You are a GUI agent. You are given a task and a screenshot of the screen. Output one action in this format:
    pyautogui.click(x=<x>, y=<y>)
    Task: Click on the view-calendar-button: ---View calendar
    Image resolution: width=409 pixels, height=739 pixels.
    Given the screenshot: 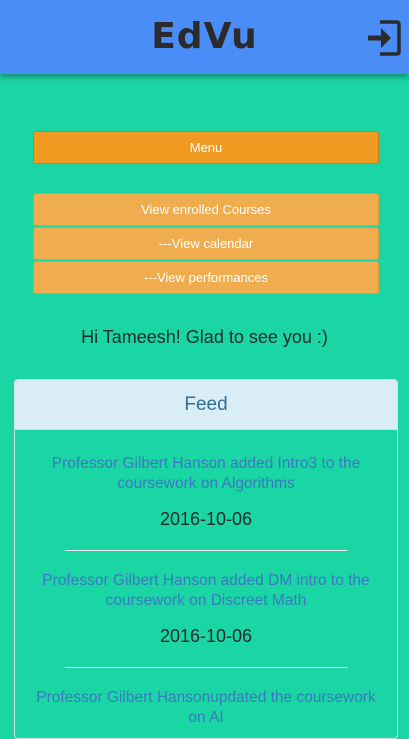 What is the action you would take?
    pyautogui.click(x=206, y=243)
    